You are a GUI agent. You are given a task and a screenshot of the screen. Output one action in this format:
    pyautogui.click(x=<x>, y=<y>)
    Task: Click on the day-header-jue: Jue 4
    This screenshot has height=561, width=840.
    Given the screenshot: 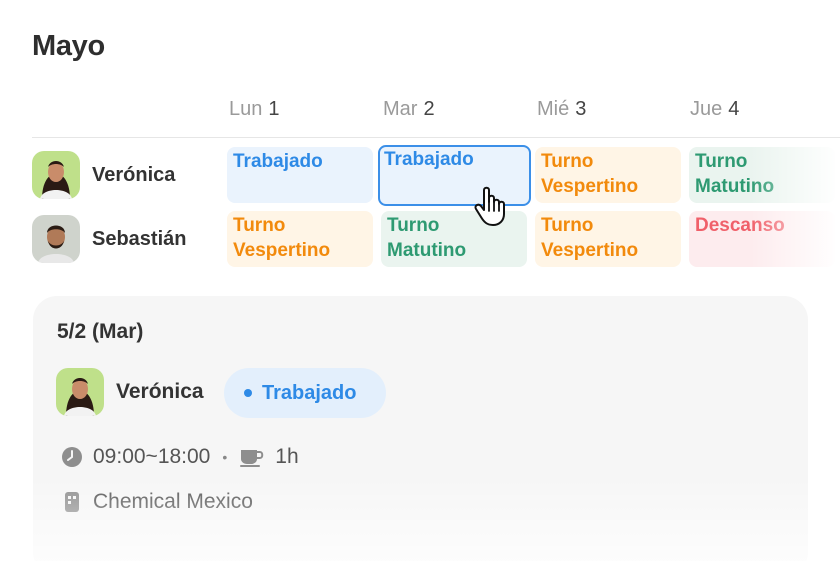 What is the action you would take?
    pyautogui.click(x=715, y=109)
    